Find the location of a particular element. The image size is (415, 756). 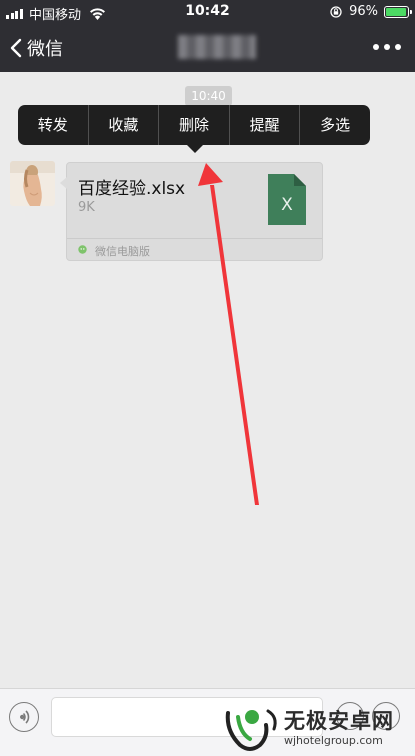

status-right: 96% is located at coordinates (371, 11).